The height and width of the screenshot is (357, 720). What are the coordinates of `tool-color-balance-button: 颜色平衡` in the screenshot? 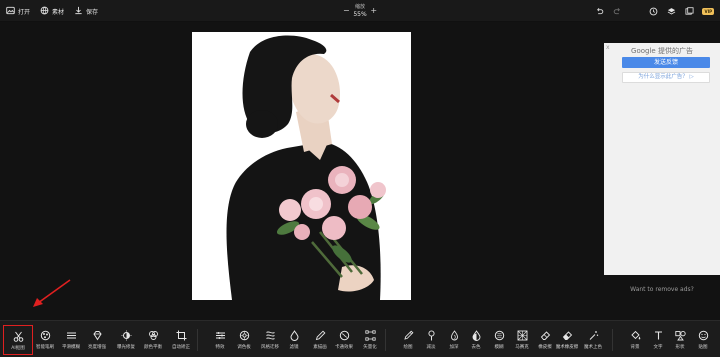 It's located at (153, 340).